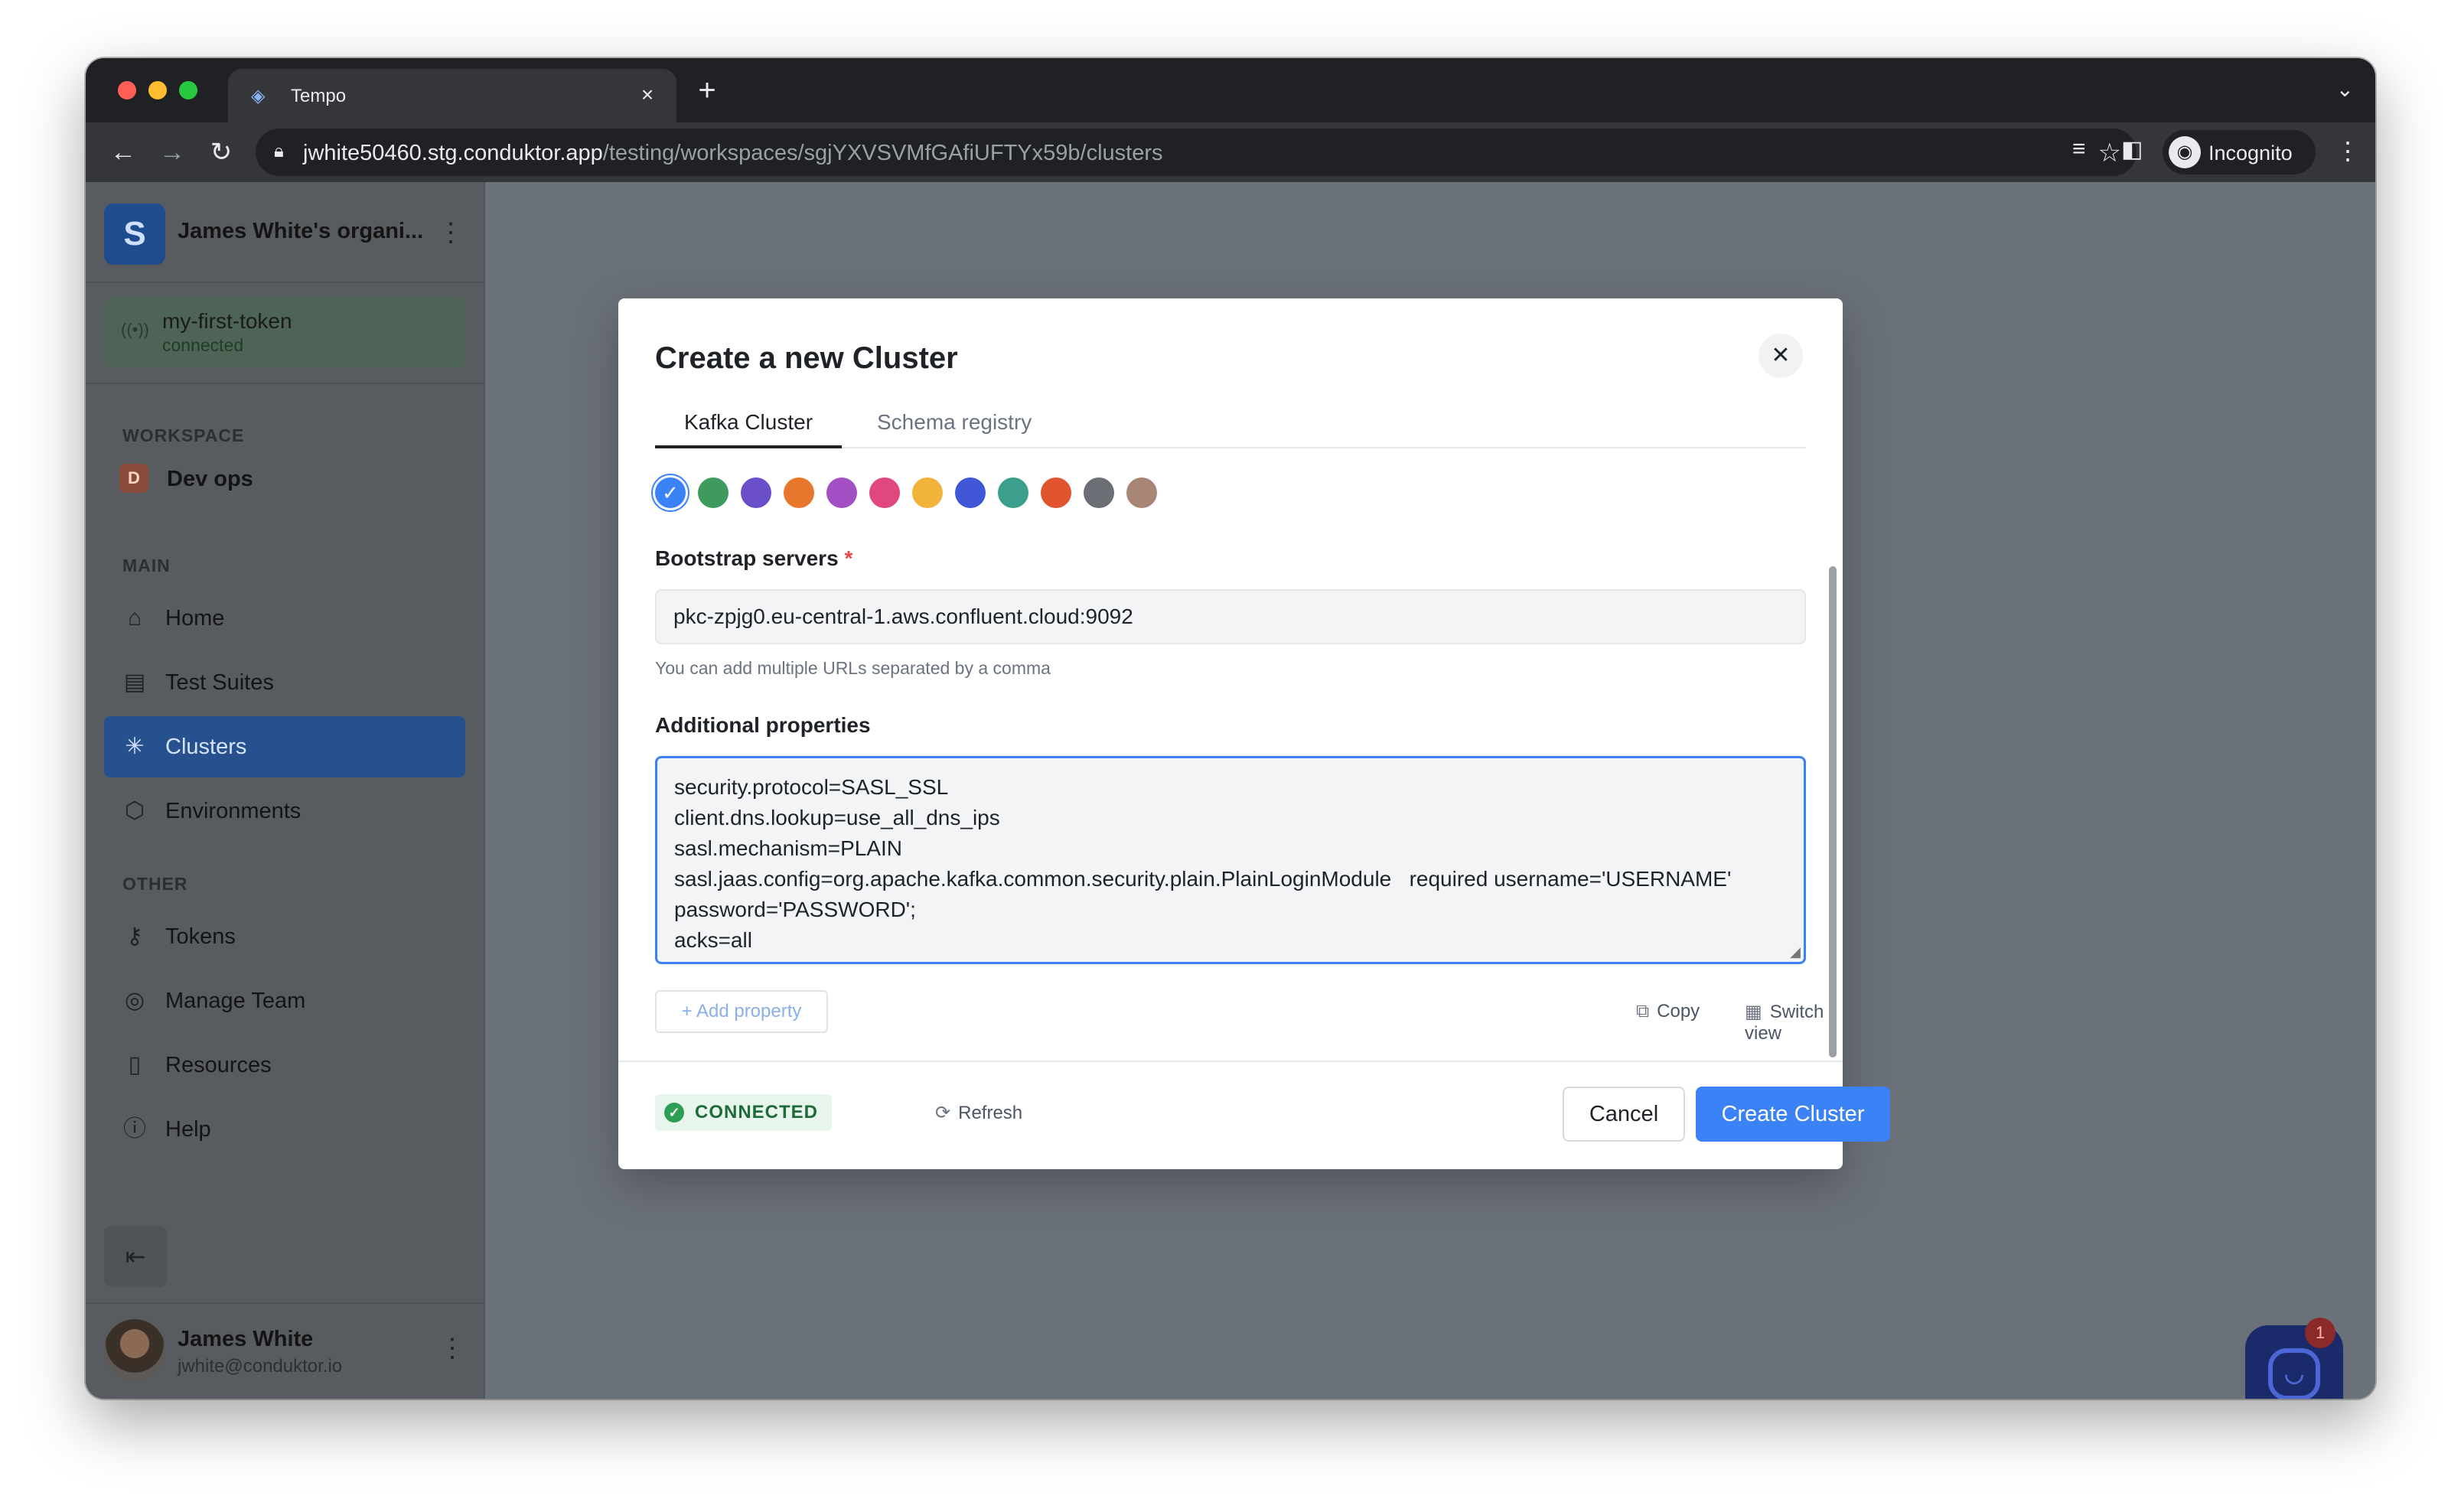  I want to click on check-circle-icon: ✓, so click(674, 1113).